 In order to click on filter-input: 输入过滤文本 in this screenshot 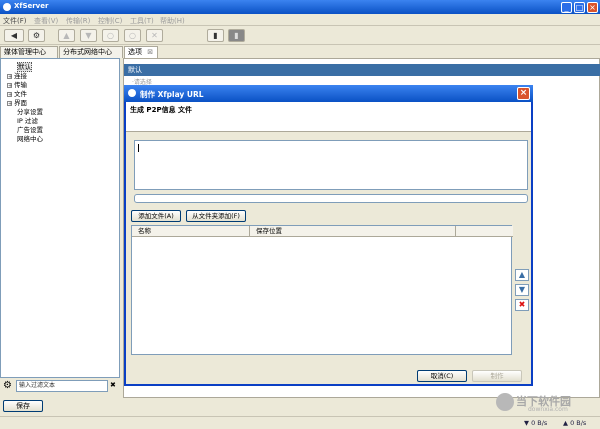, I will do `click(62, 386)`.